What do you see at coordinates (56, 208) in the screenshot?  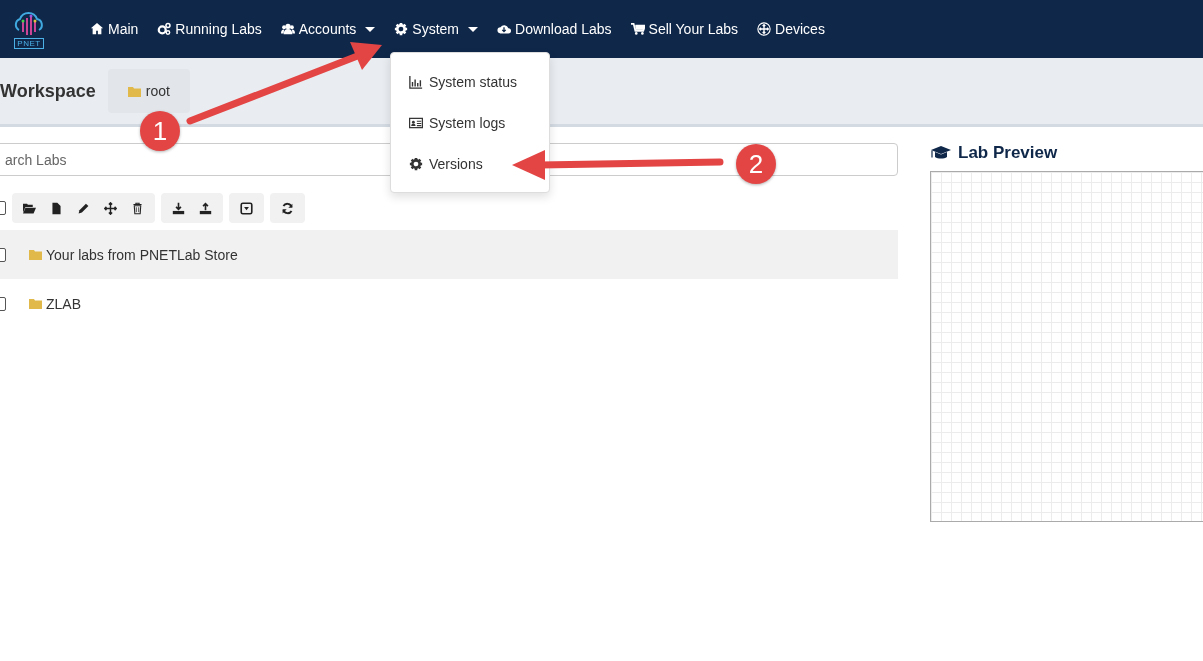 I see `file-icon` at bounding box center [56, 208].